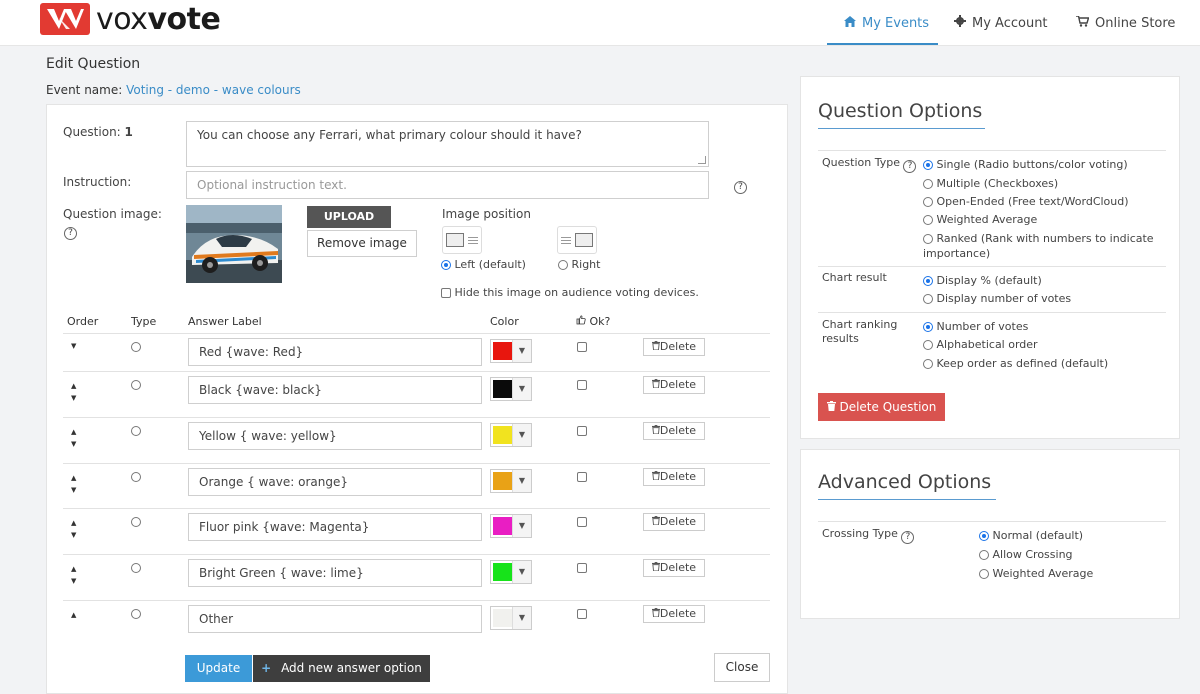 This screenshot has width=1200, height=694. Describe the element at coordinates (563, 265) in the screenshot. I see `position-right-radio` at that location.